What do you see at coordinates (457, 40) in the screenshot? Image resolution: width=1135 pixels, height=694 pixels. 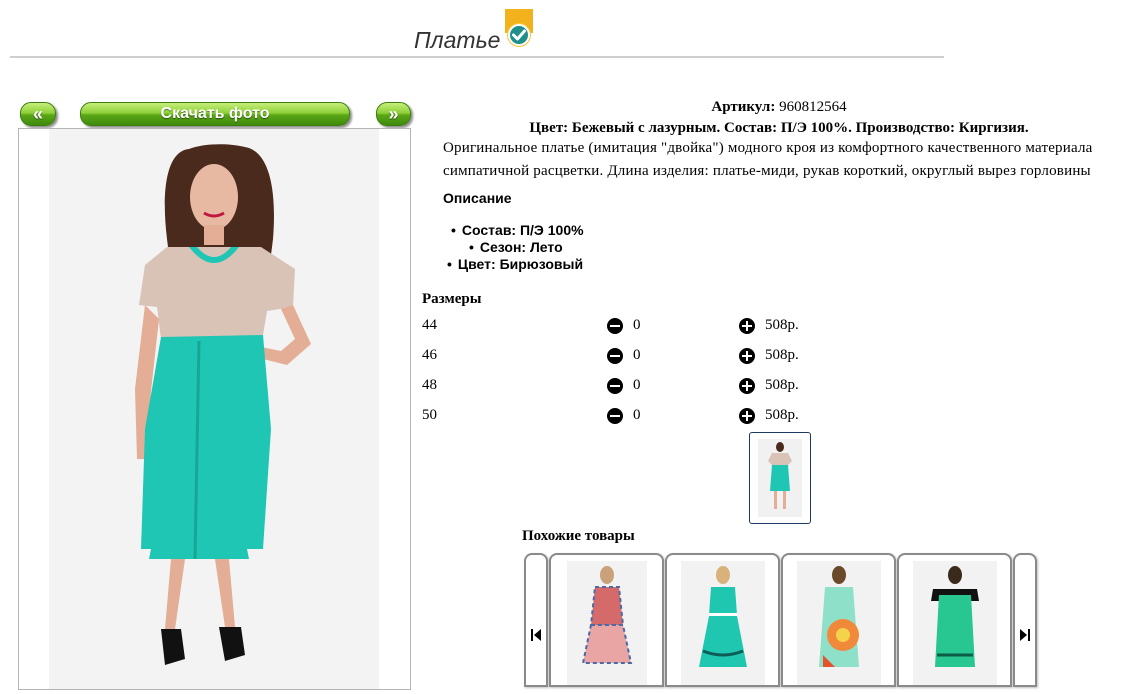 I see `page-title: Платье` at bounding box center [457, 40].